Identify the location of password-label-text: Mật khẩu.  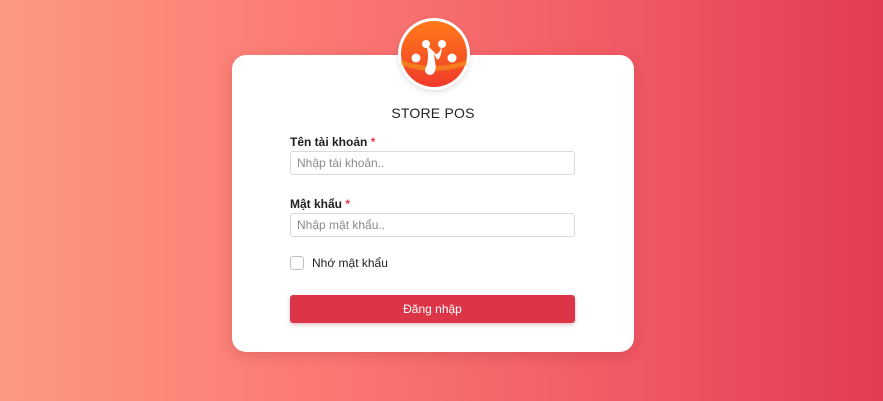
(316, 204).